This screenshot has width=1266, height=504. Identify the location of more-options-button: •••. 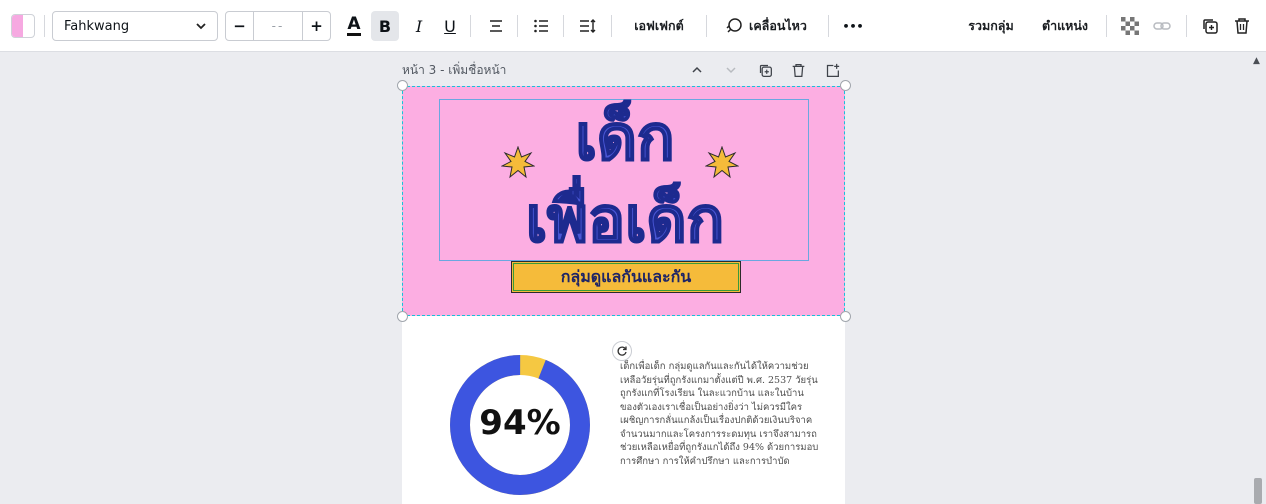
(853, 26).